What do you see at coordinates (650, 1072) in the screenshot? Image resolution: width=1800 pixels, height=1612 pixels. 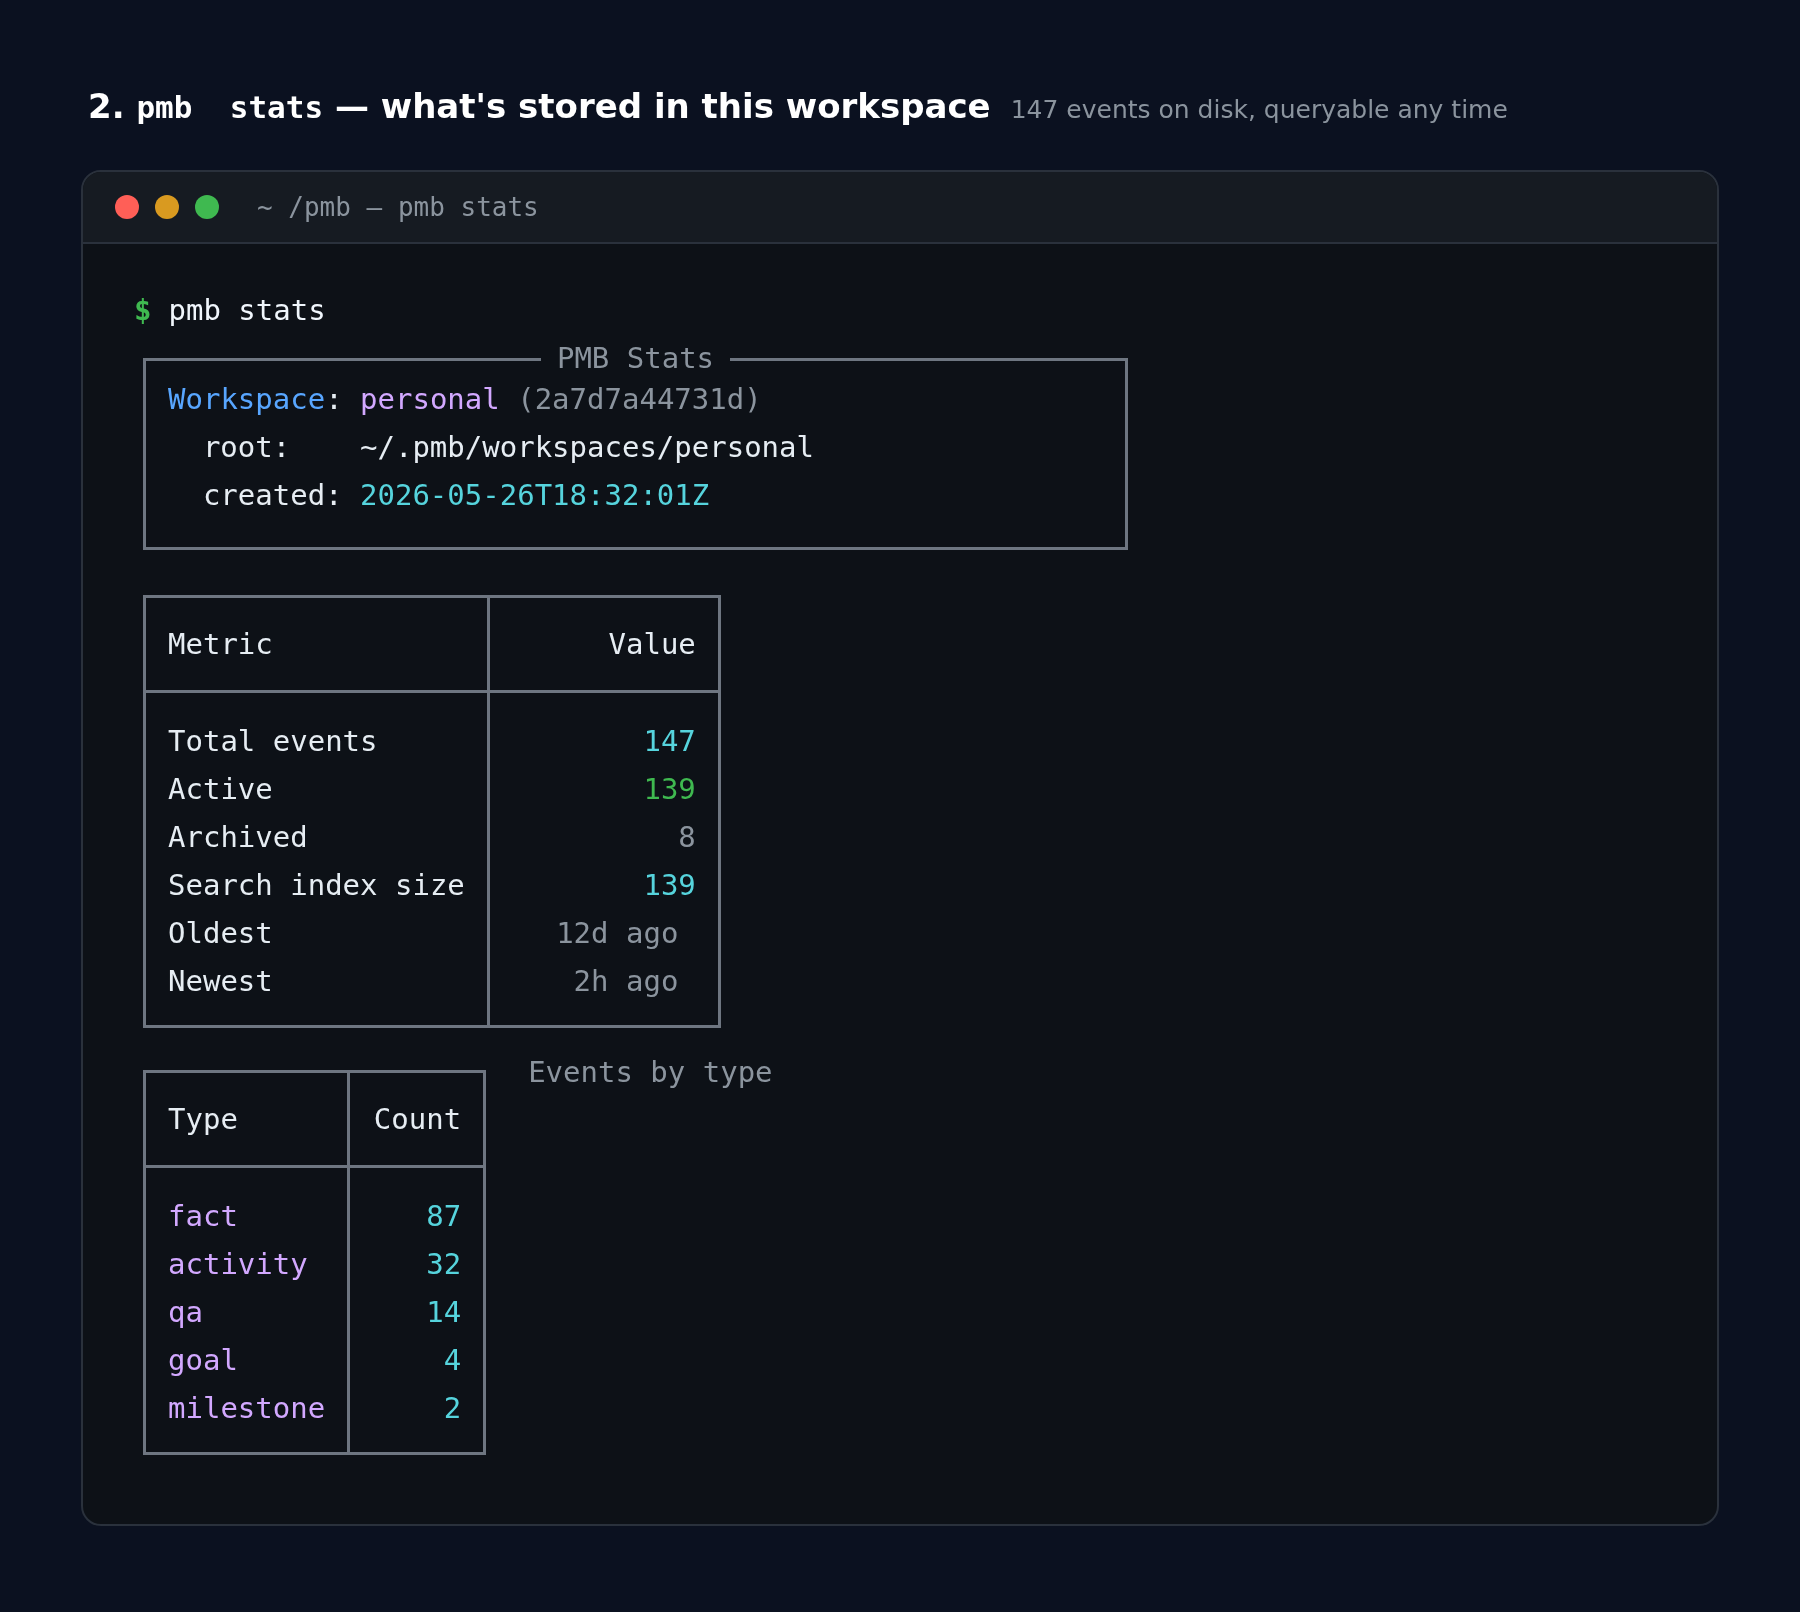 I see `table-caption: Events by type` at bounding box center [650, 1072].